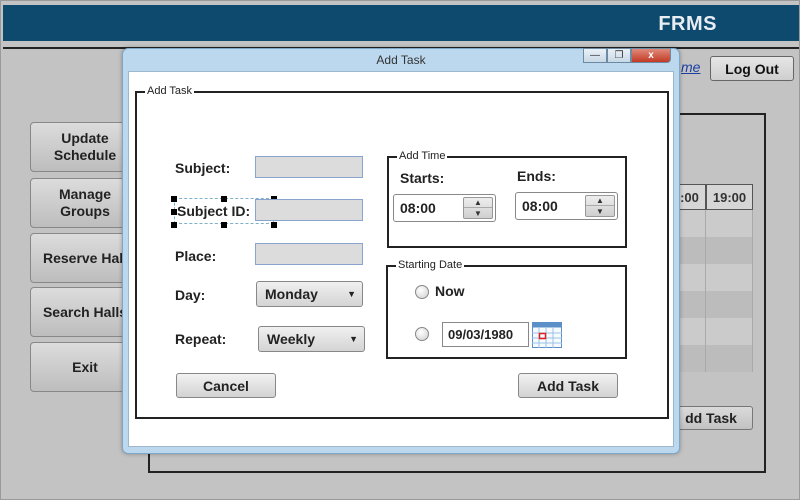 This screenshot has height=500, width=800. Describe the element at coordinates (651, 55) in the screenshot. I see `close-button: x` at that location.